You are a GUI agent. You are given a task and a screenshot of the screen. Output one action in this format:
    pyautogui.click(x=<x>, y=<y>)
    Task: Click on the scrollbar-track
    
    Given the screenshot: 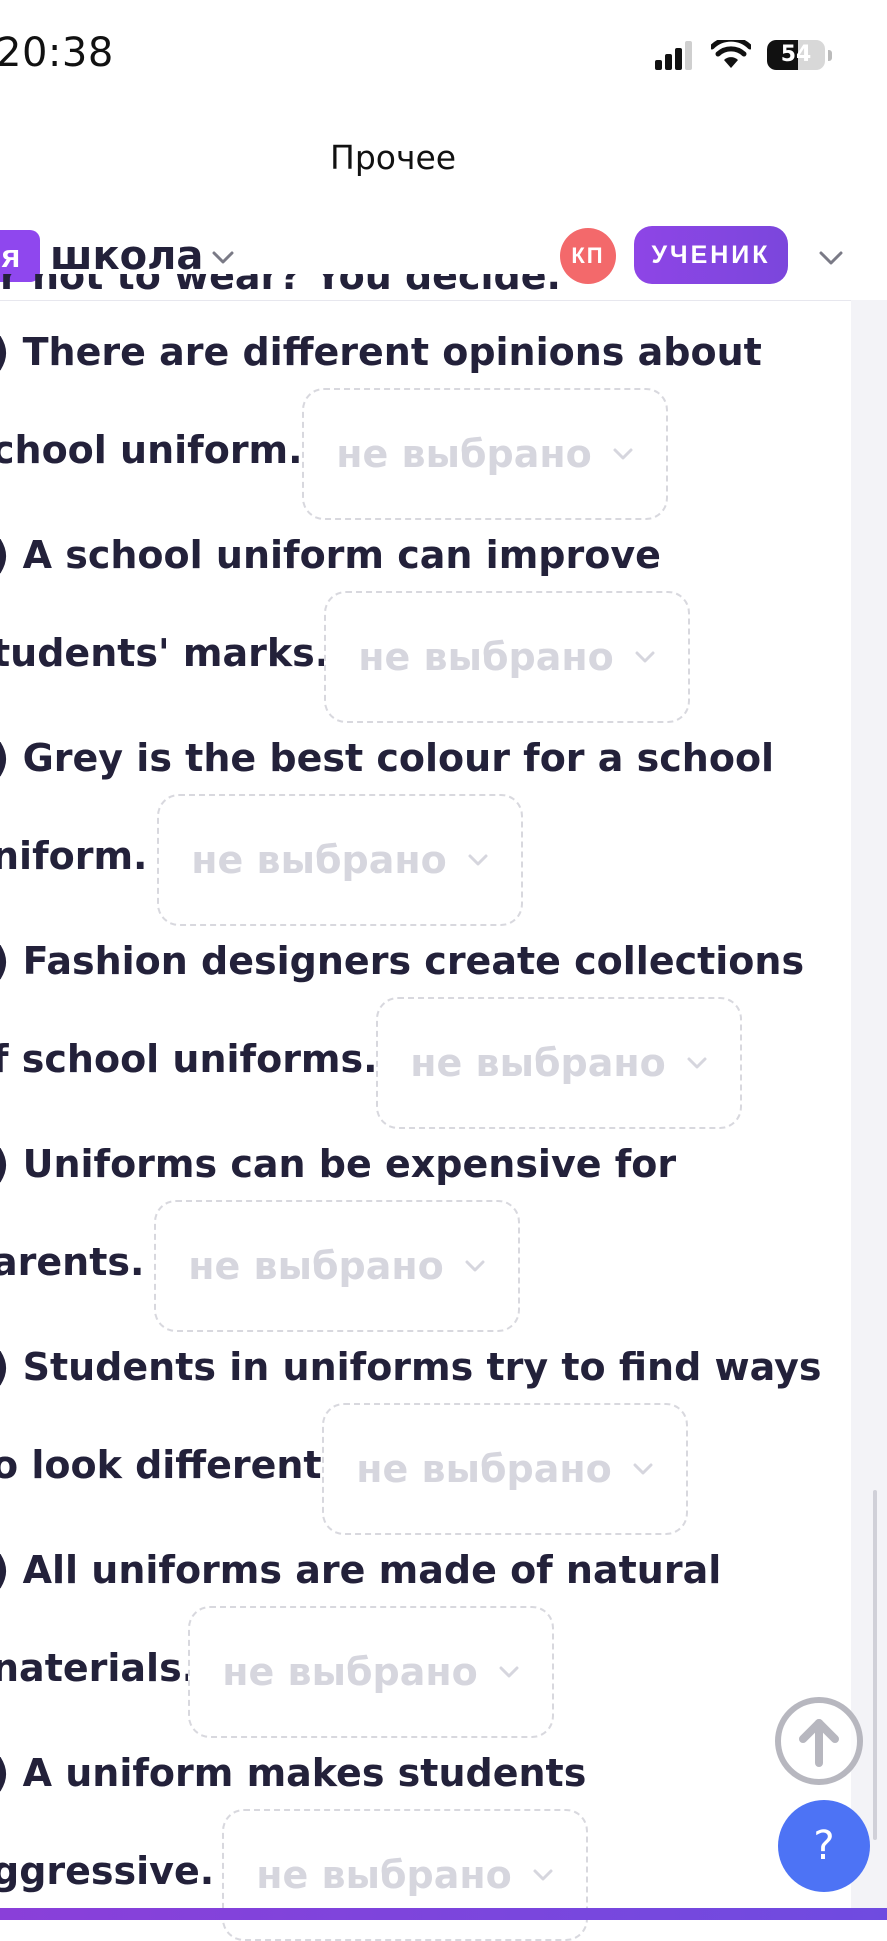 What is the action you would take?
    pyautogui.click(x=869, y=1110)
    